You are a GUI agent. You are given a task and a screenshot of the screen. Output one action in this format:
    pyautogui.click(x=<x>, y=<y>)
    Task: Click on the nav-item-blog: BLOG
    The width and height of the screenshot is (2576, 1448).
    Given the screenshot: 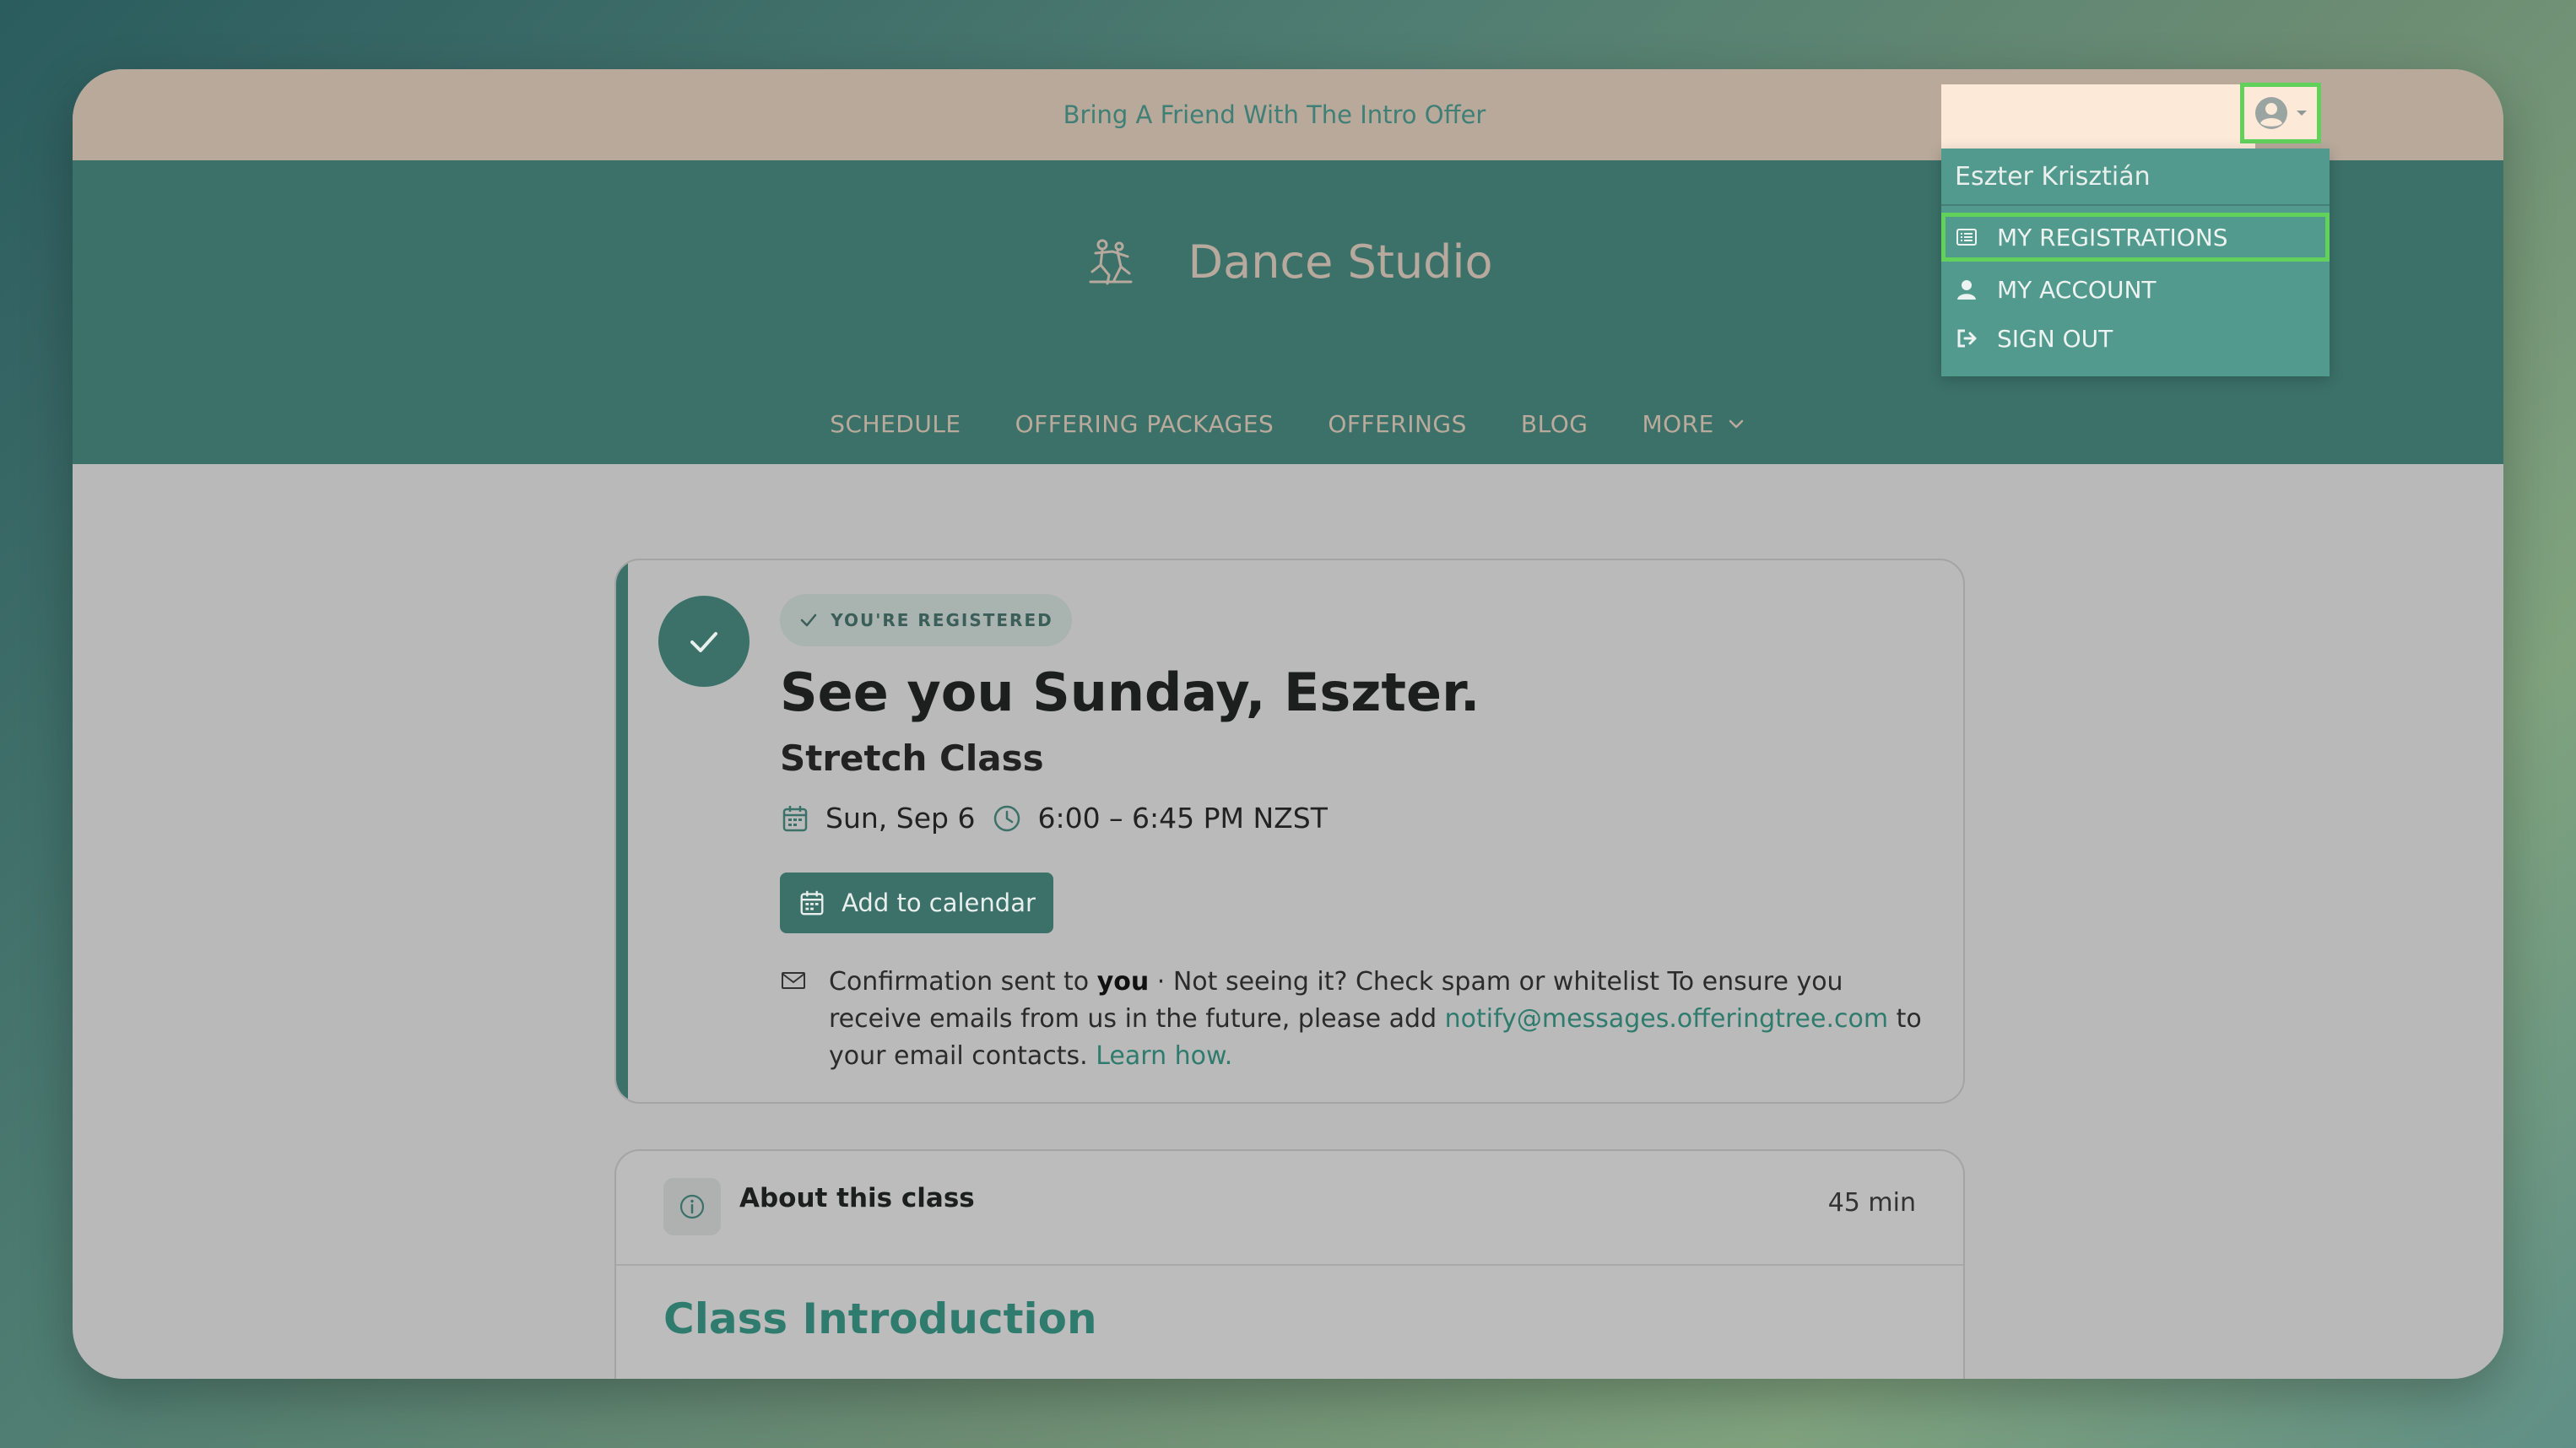 What is the action you would take?
    pyautogui.click(x=1554, y=424)
    